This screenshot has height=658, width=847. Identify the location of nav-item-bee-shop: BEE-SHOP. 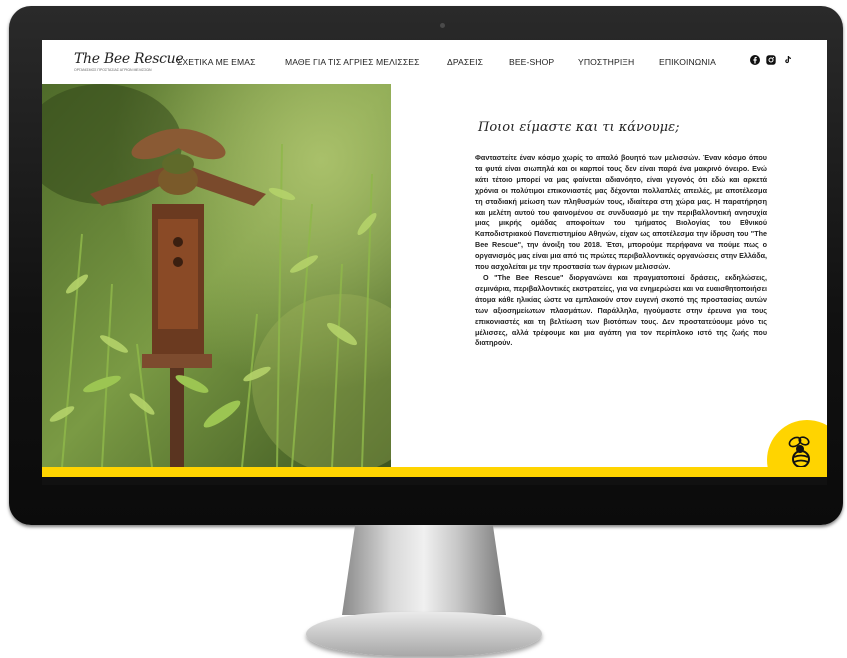
(531, 62).